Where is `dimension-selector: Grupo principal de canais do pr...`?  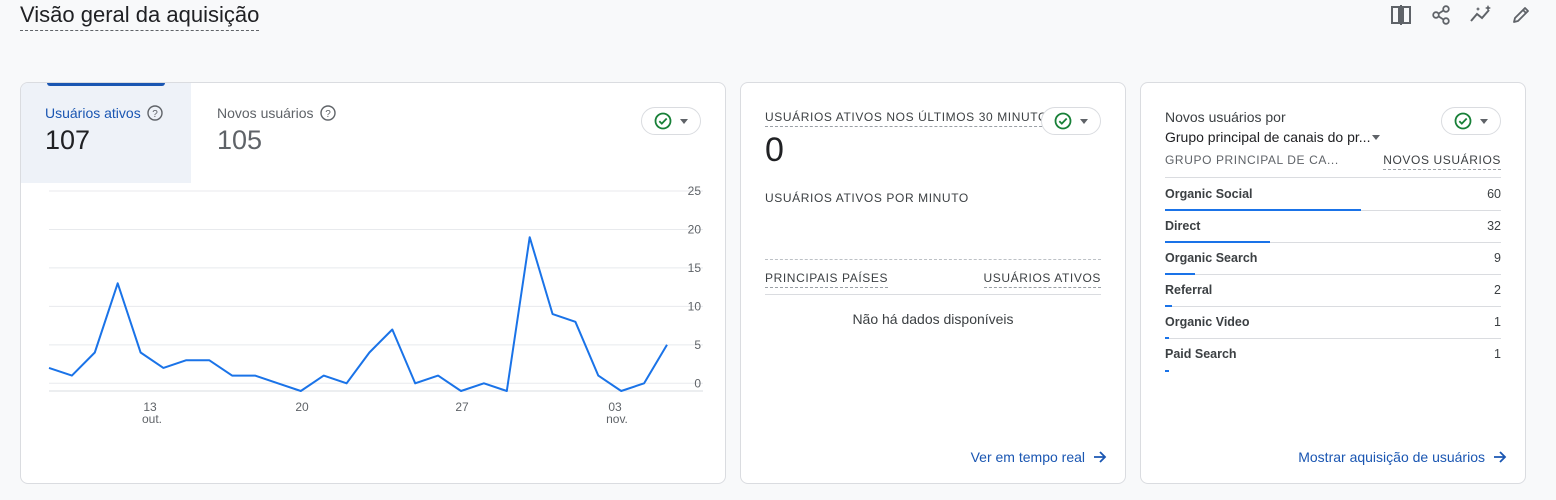 dimension-selector: Grupo principal de canais do pr... is located at coordinates (1273, 137).